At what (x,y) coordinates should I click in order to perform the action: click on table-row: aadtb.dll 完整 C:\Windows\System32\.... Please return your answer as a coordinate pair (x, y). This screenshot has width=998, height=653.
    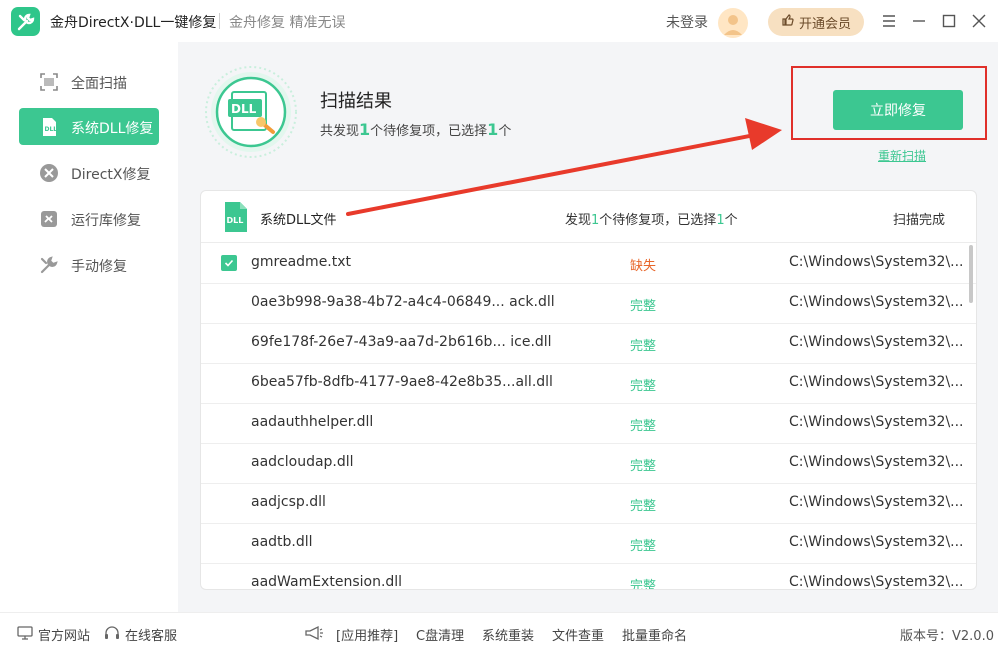
    Looking at the image, I should click on (588, 543).